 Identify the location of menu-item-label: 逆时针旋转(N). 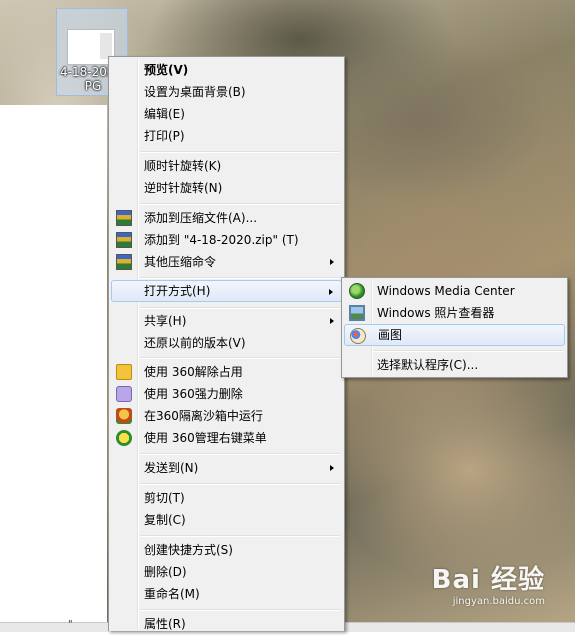
(183, 188).